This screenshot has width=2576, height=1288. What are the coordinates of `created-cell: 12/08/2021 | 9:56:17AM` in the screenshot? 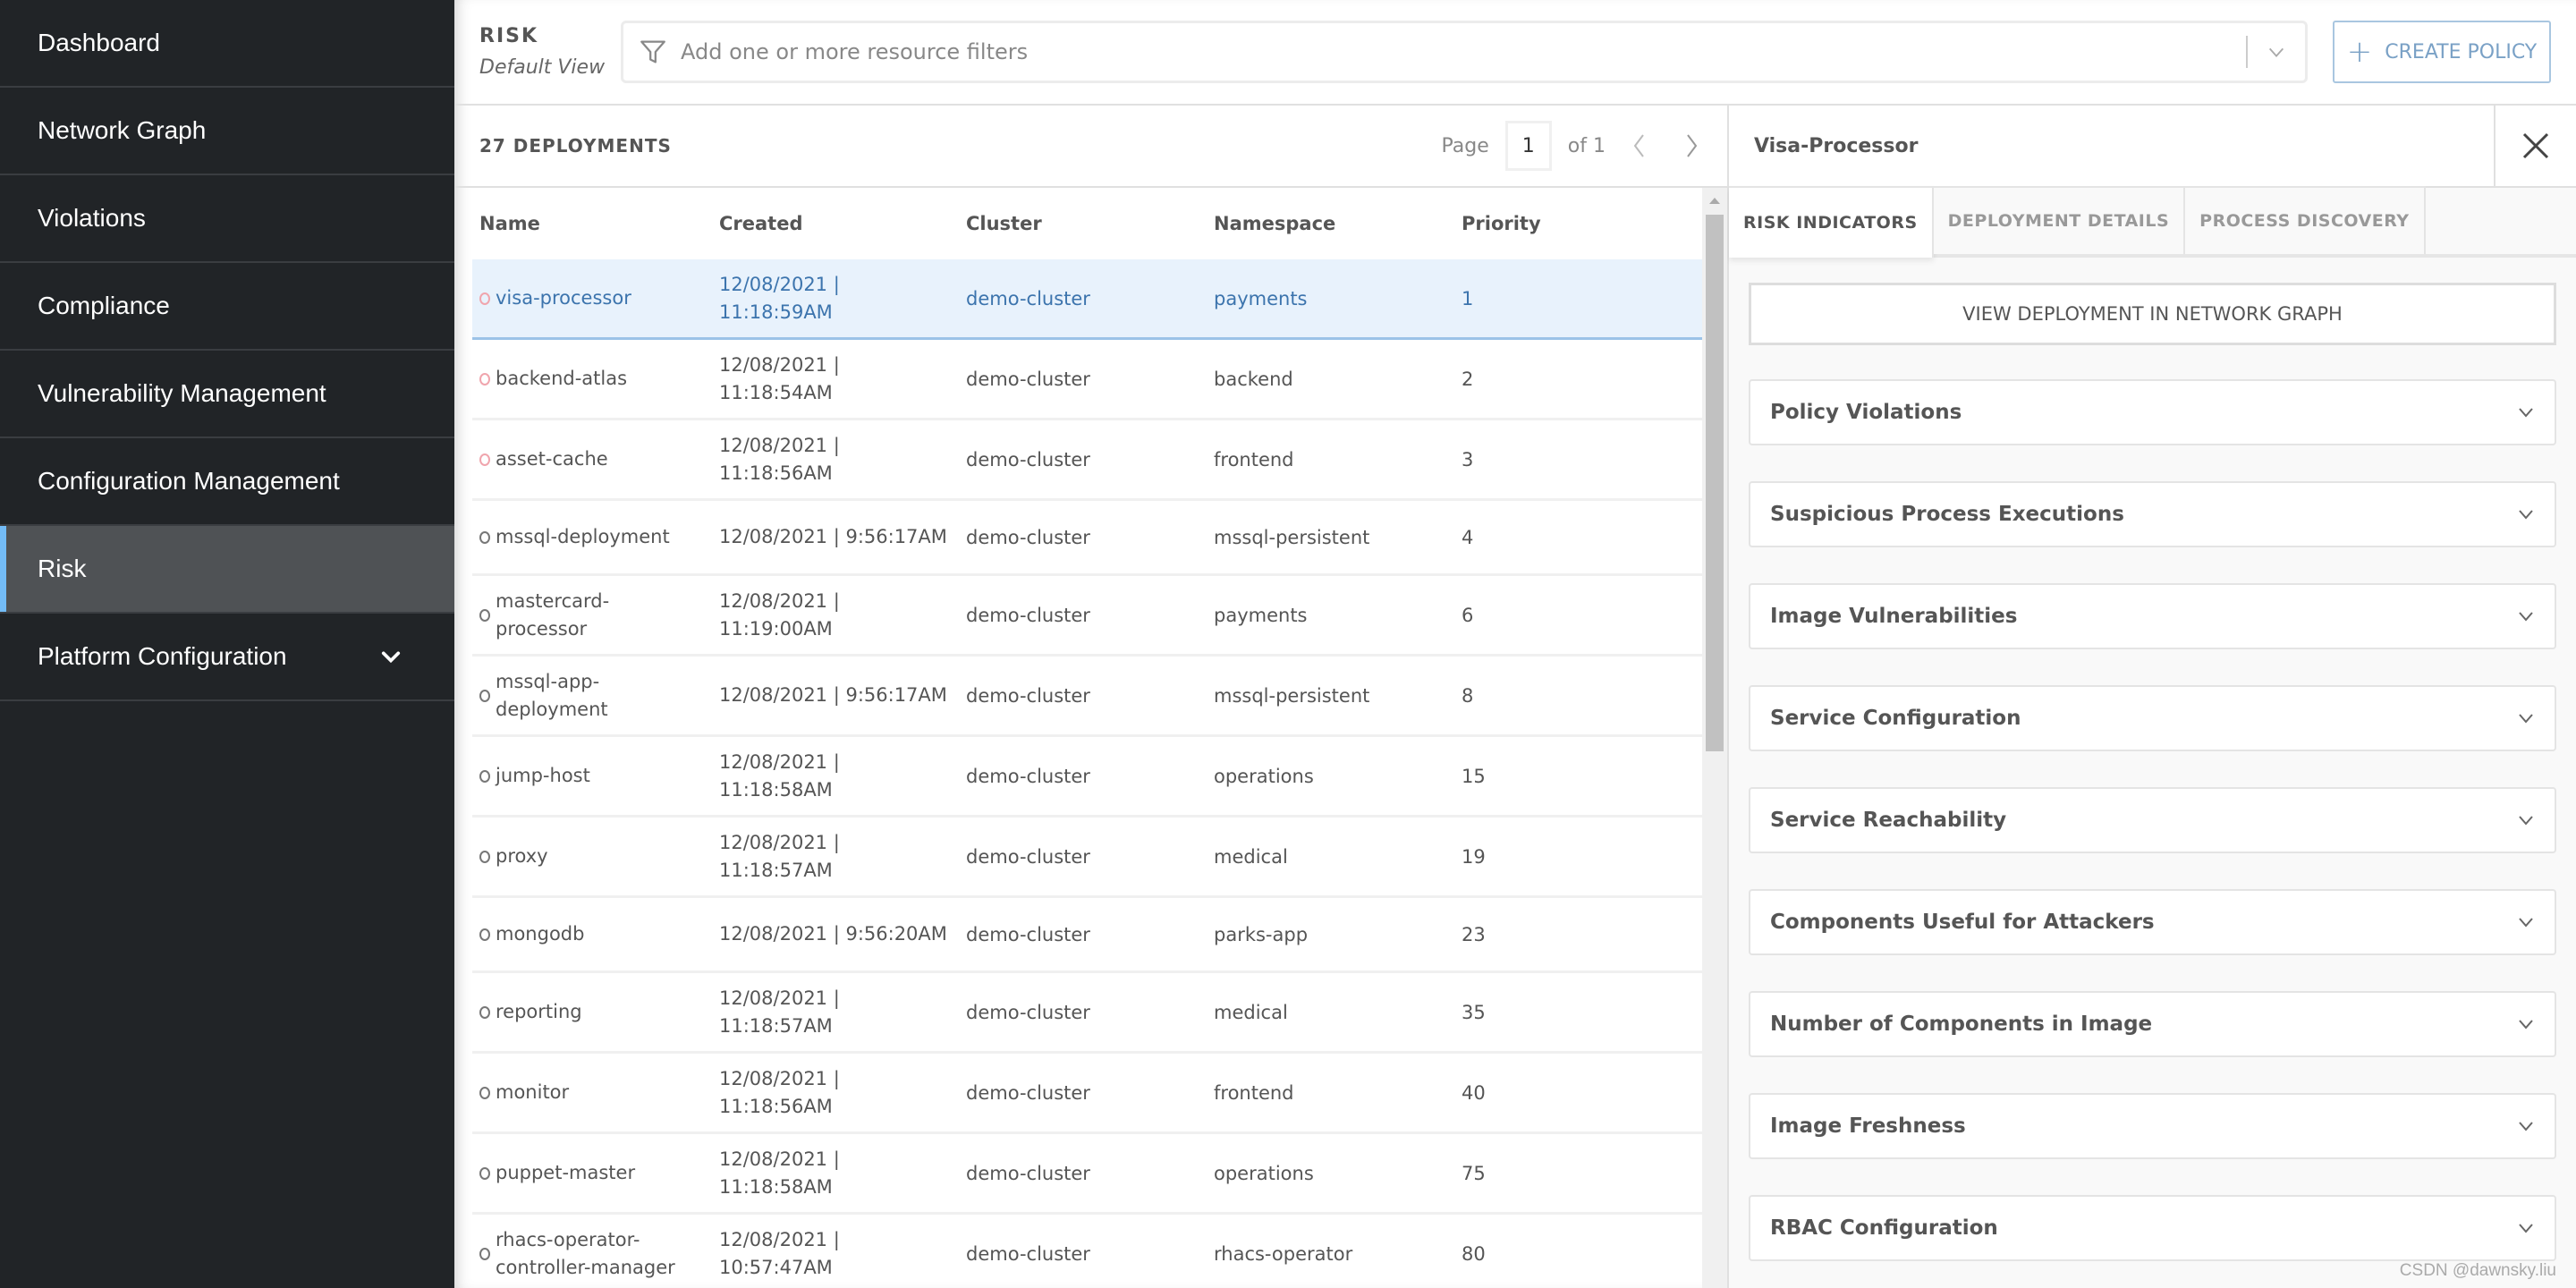 It's located at (833, 536).